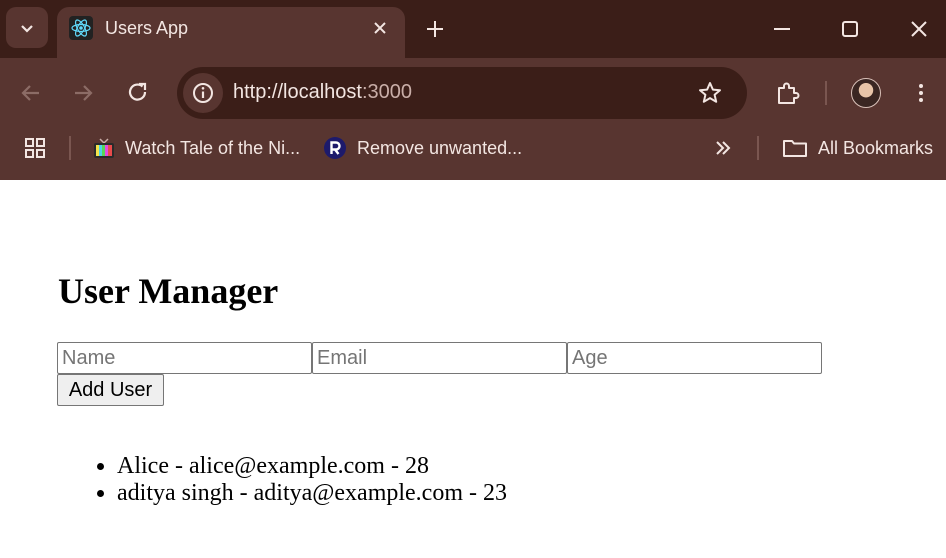 The height and width of the screenshot is (558, 946). Describe the element at coordinates (694, 358) in the screenshot. I see `age-input` at that location.